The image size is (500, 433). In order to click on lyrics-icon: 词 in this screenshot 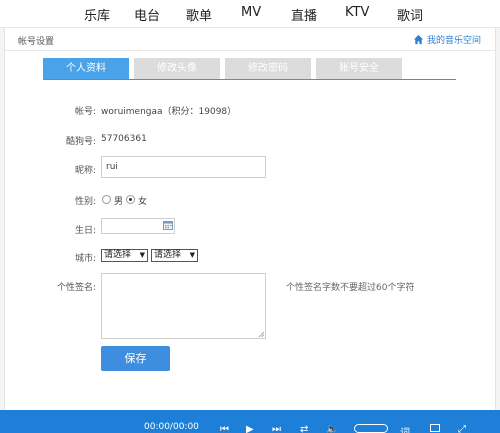, I will do `click(405, 428)`.